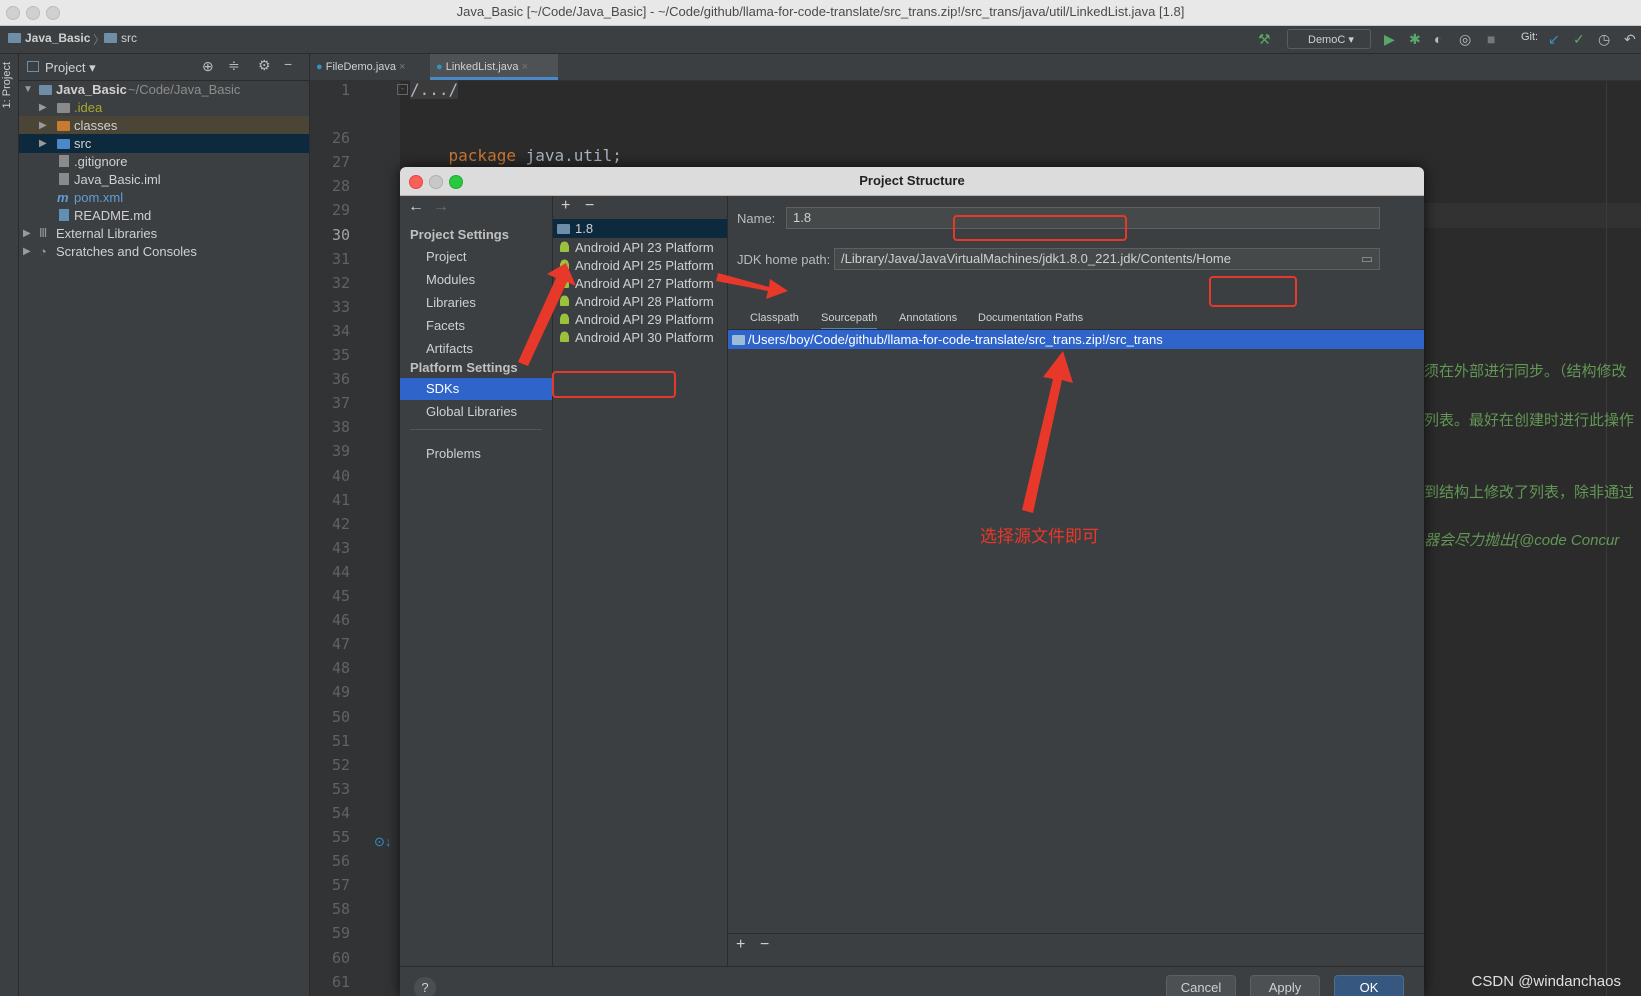 This screenshot has width=1641, height=996. Describe the element at coordinates (1329, 39) in the screenshot. I see `run-configuration-selector: DemoC ▾` at that location.